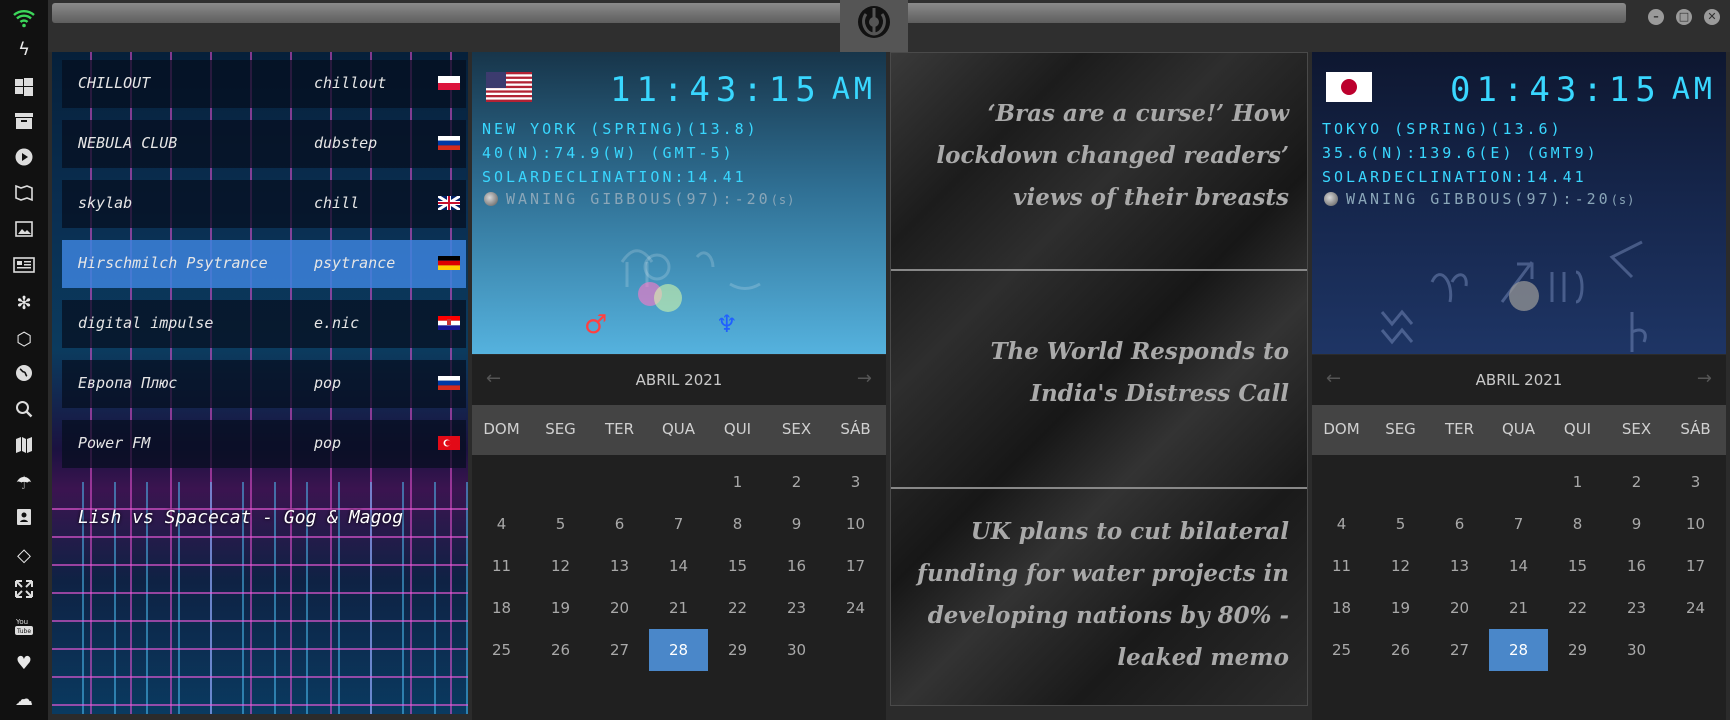  What do you see at coordinates (1656, 17) in the screenshot?
I see `minimize-button: –` at bounding box center [1656, 17].